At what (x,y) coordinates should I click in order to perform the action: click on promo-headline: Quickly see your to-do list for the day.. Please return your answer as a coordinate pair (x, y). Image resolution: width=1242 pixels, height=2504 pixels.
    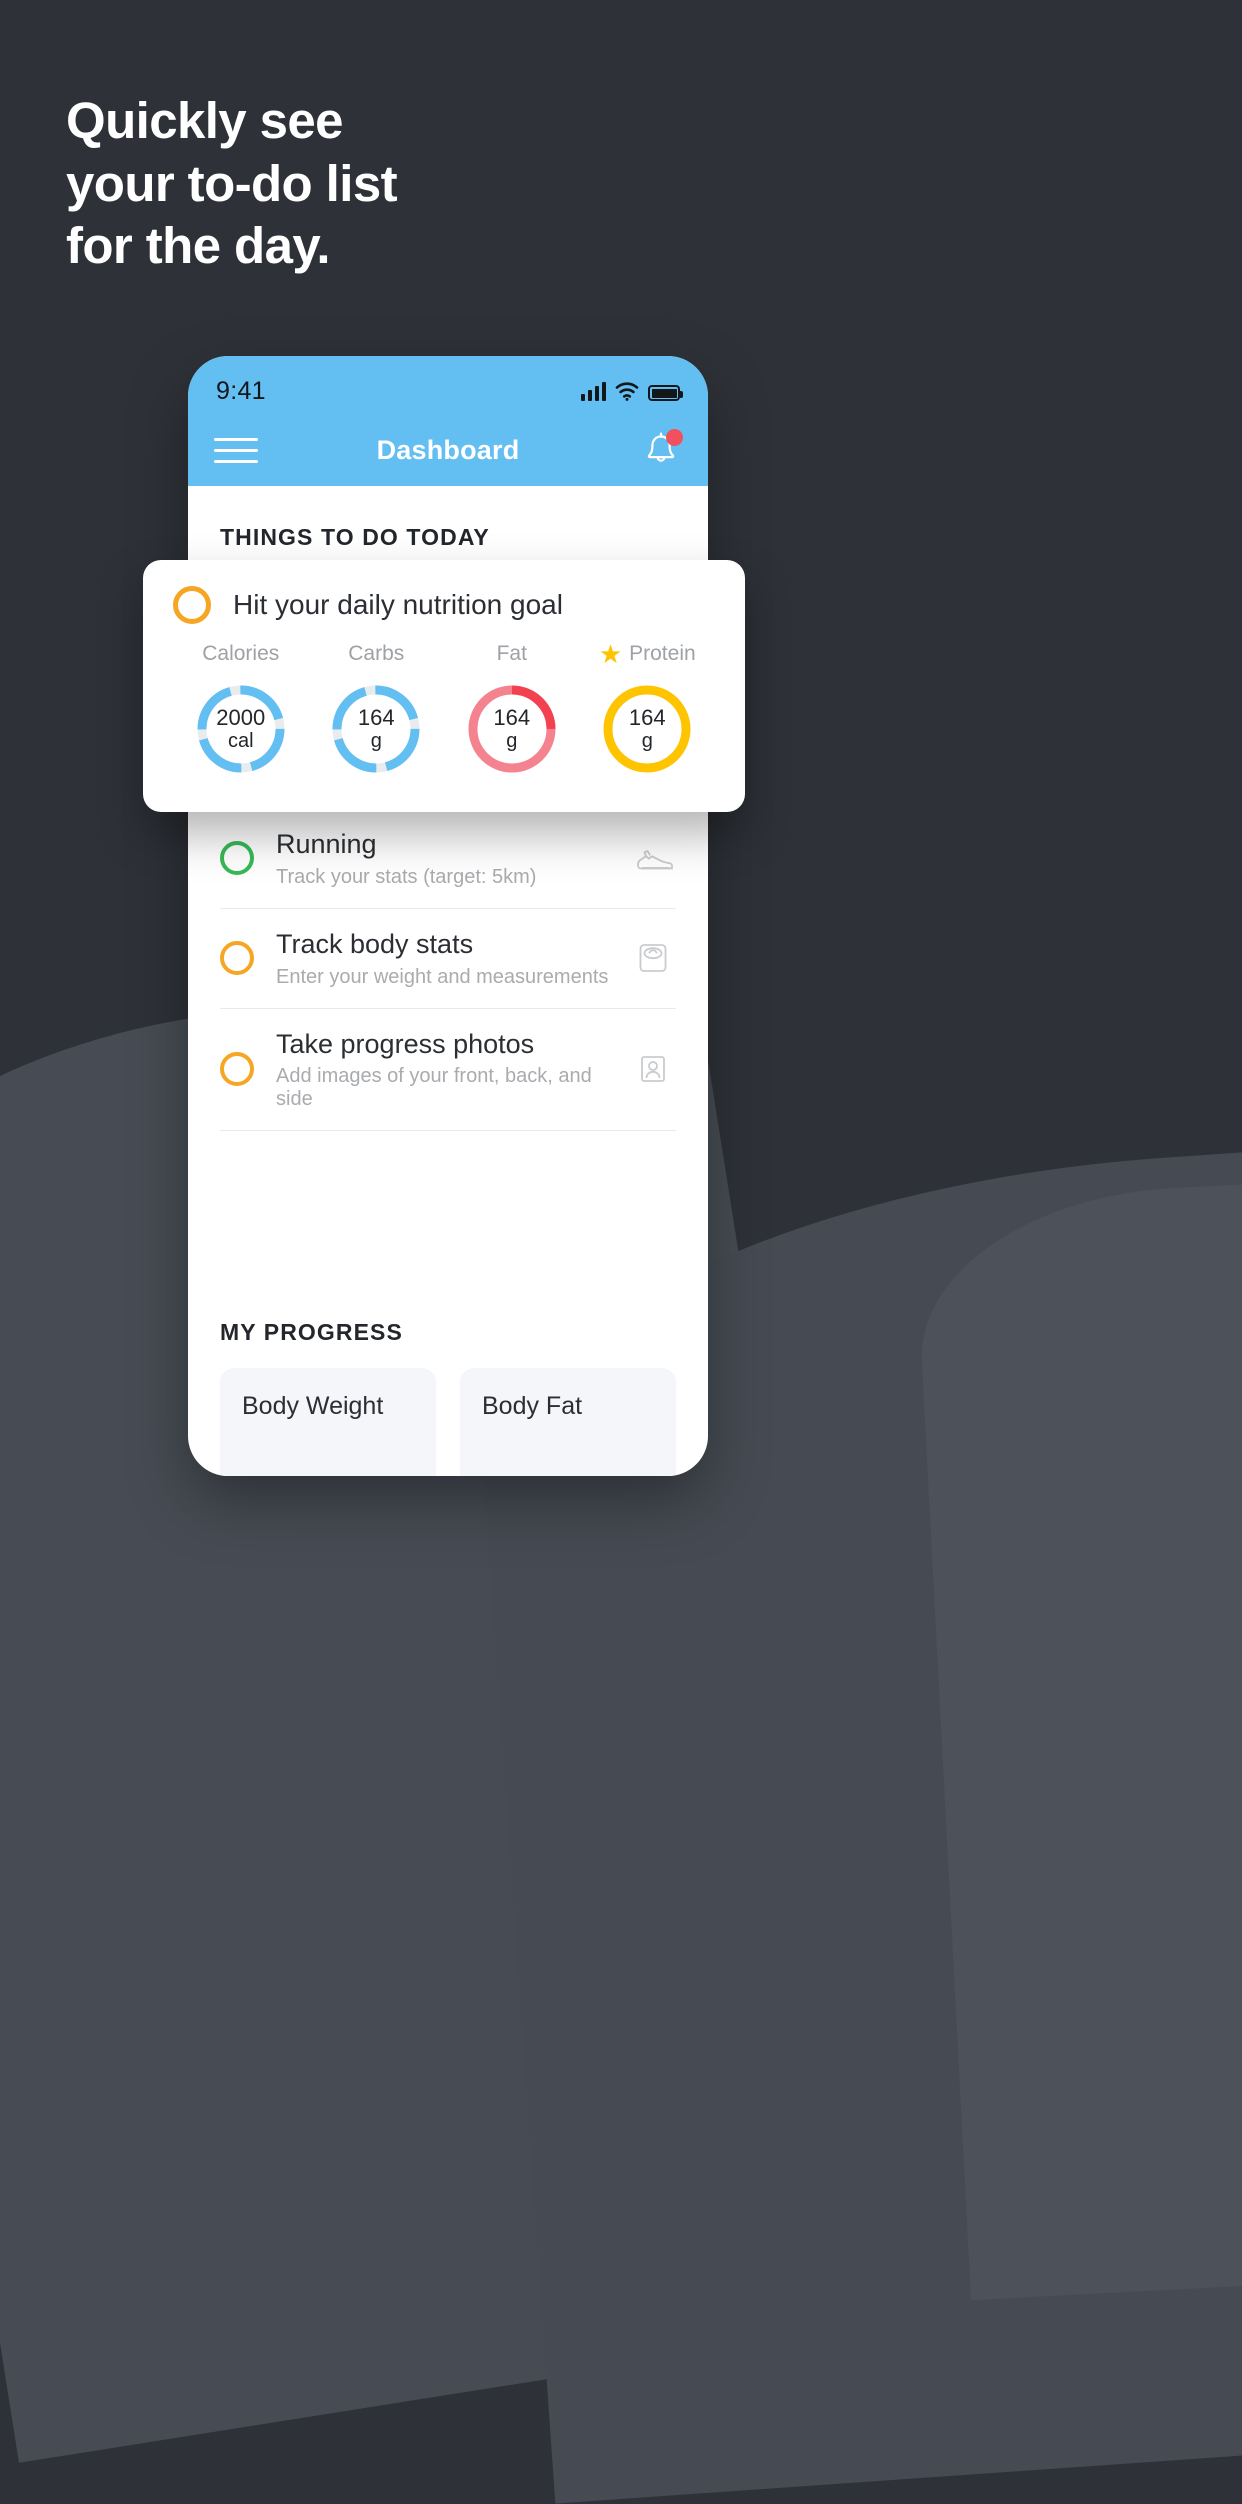
    Looking at the image, I should click on (232, 184).